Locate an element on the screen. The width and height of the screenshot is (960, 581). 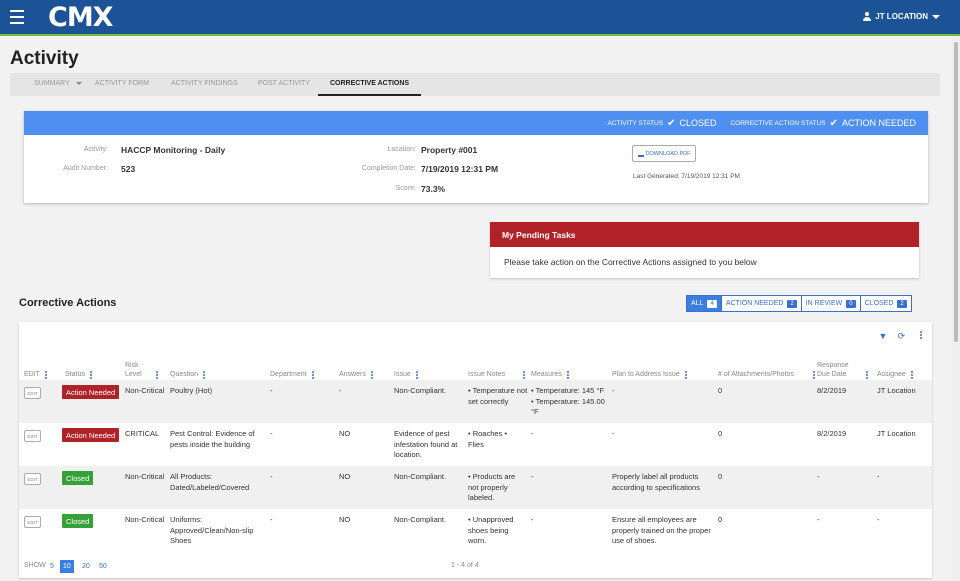
page-size-20: 20 is located at coordinates (86, 566).